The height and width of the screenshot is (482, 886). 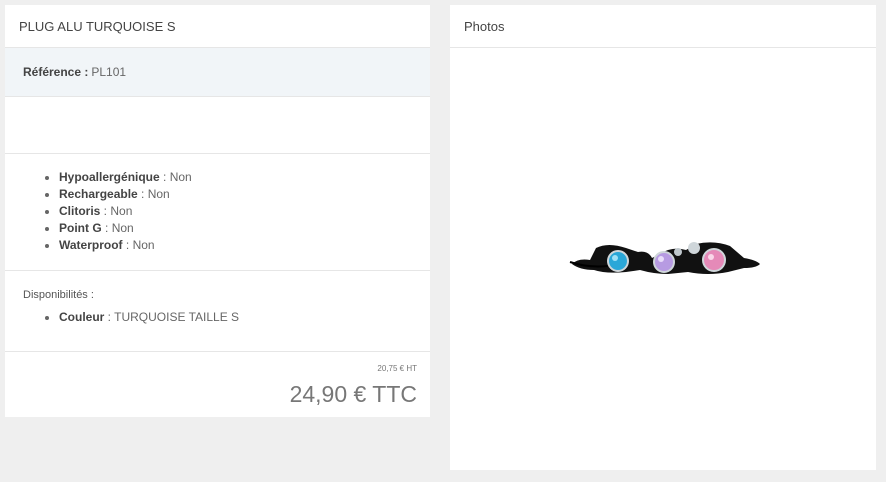 I want to click on availability-value: TURQUOISE TAILLE S, so click(x=177, y=317).